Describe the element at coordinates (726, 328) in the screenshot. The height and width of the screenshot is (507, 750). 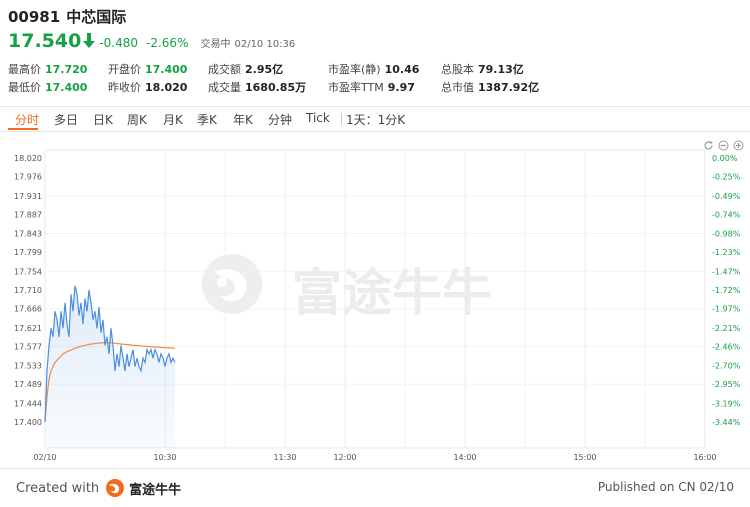
I see `pct-tick-label: -2.21%` at that location.